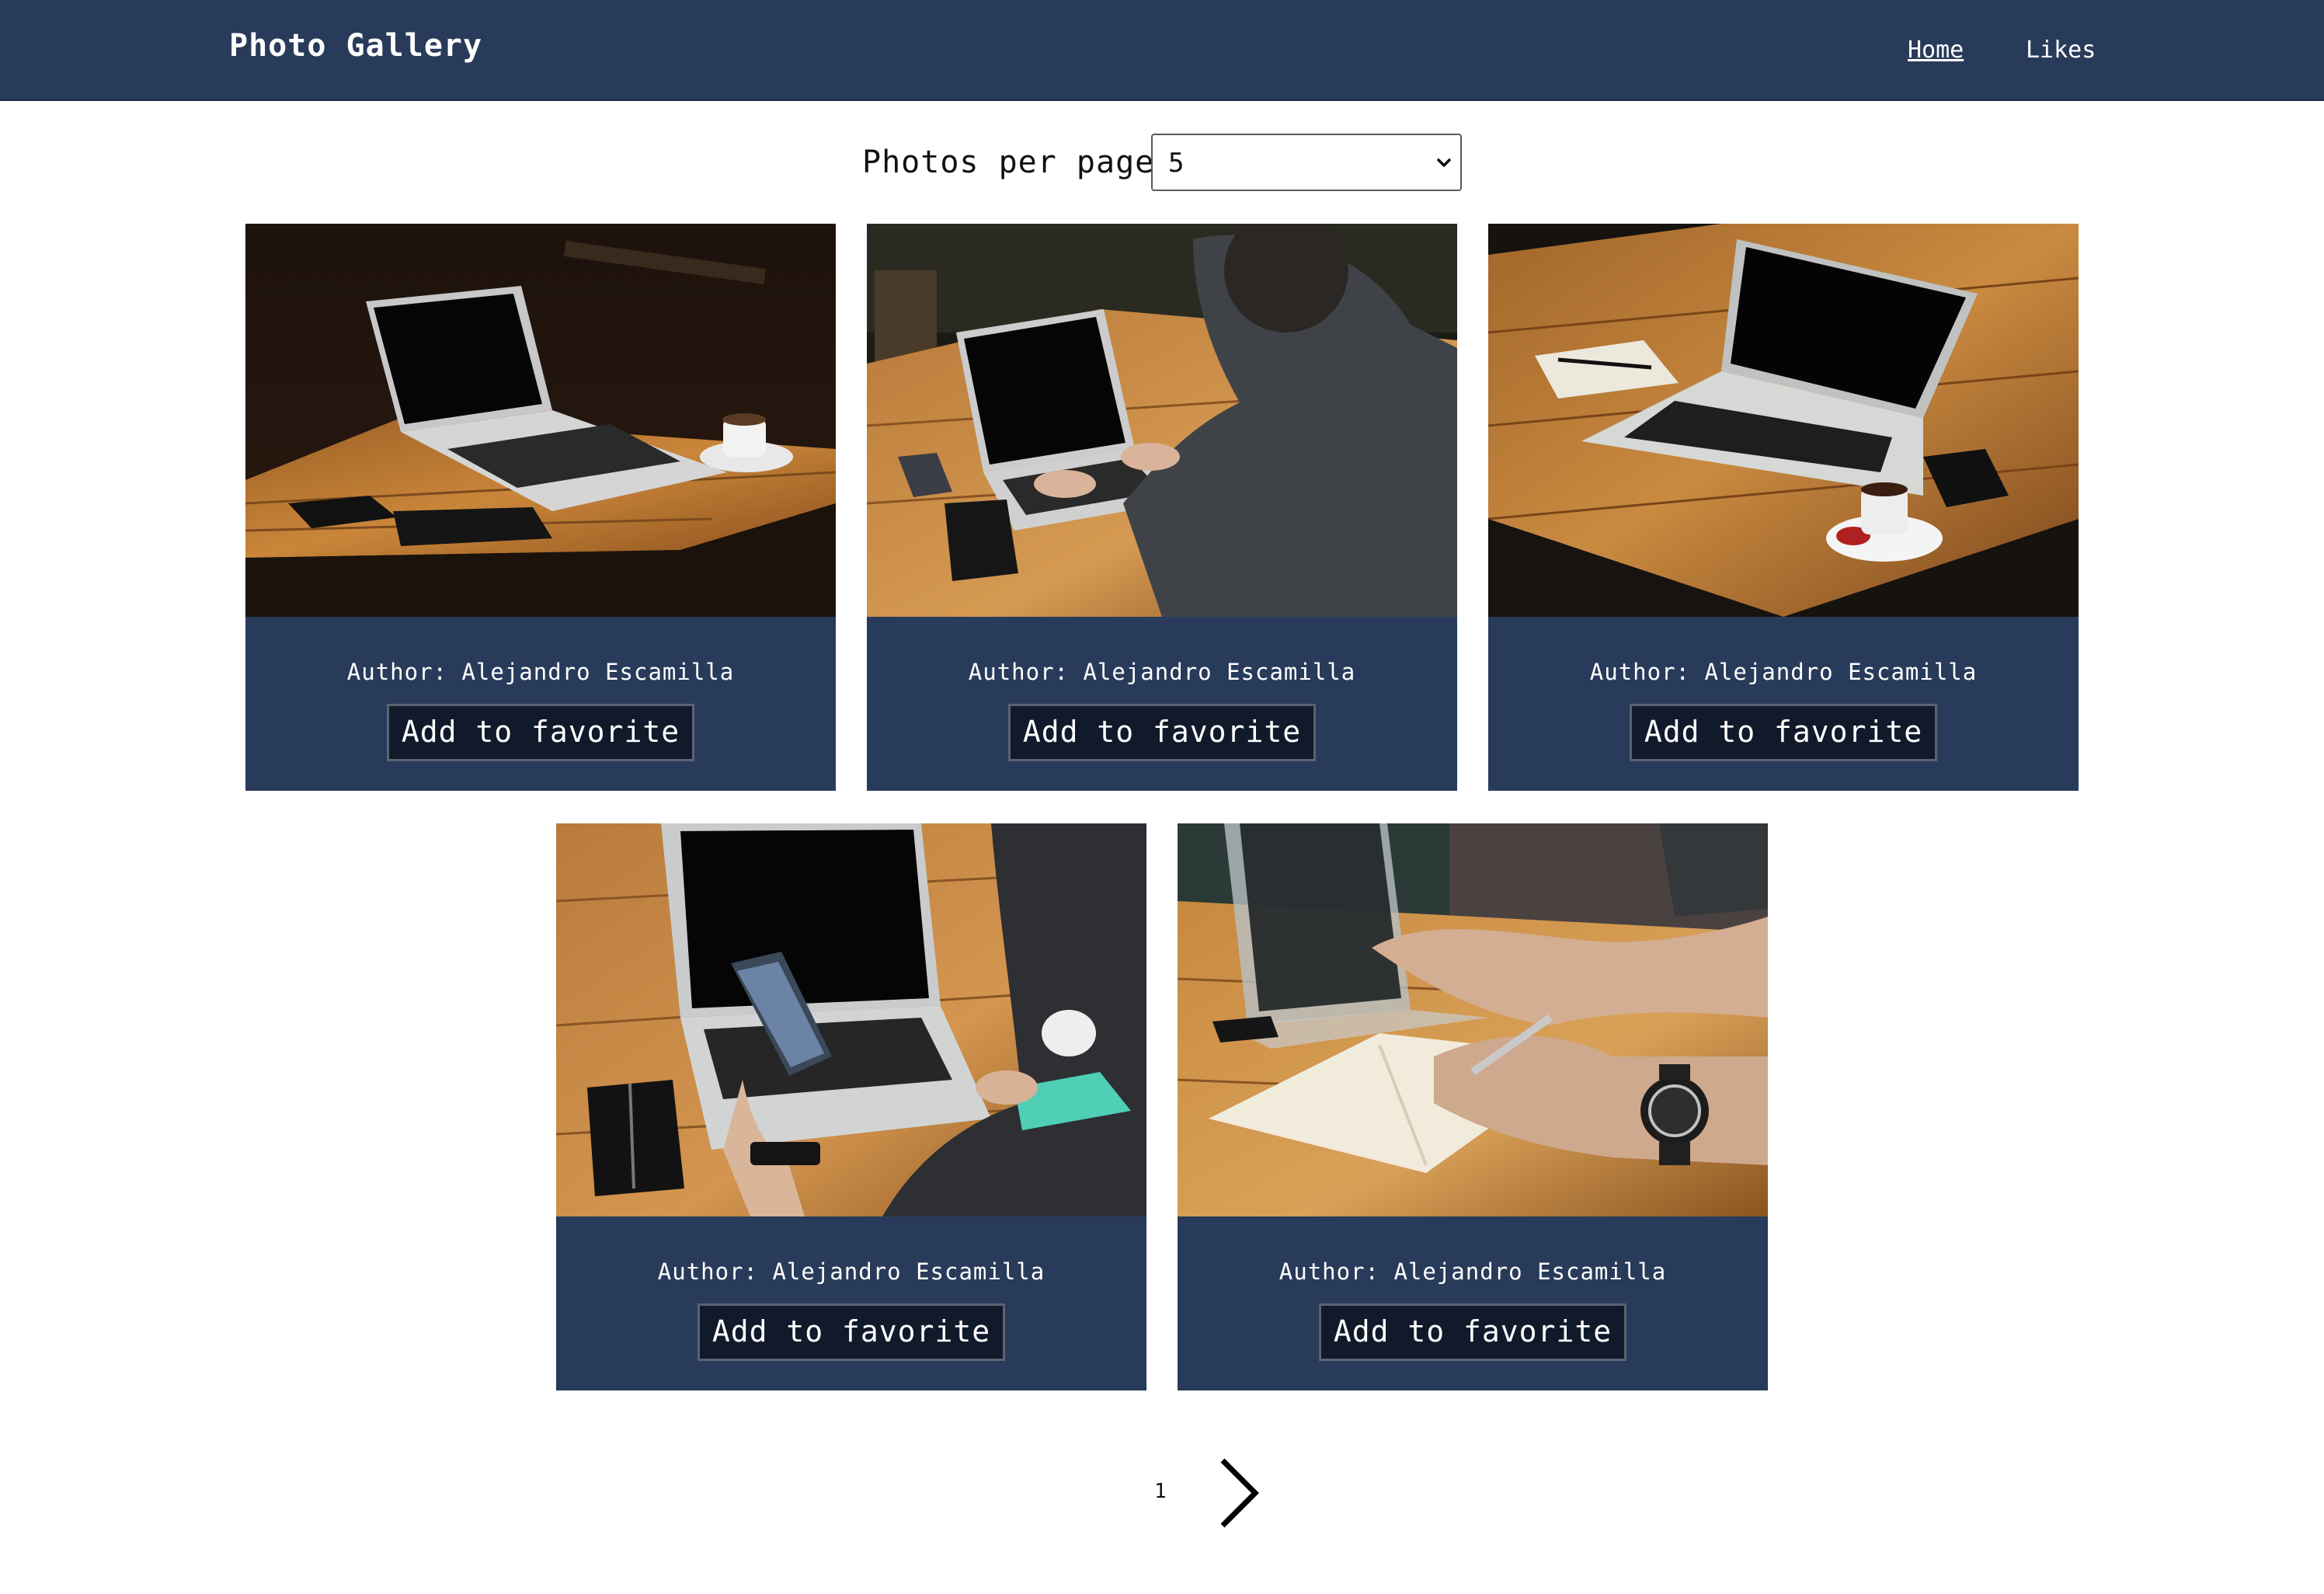  I want to click on per-page-control: Photos per page: 5, so click(1162, 163).